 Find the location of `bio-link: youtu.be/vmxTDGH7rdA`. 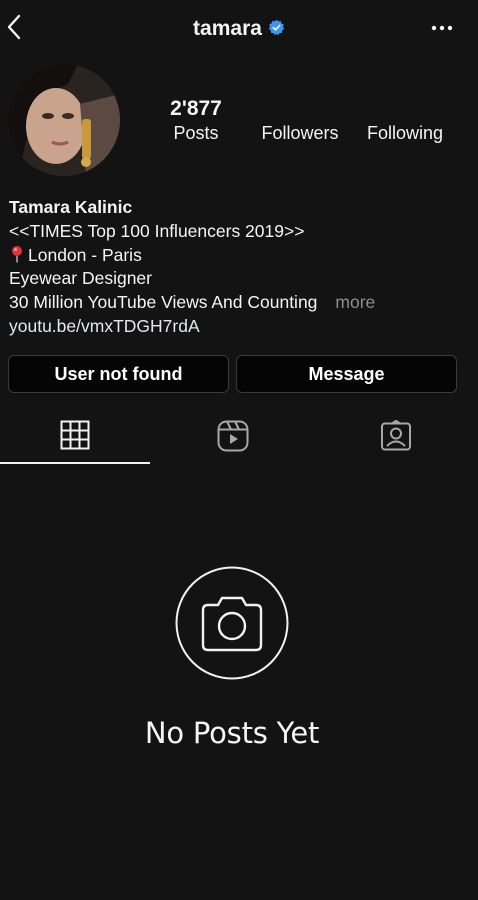

bio-link: youtu.be/vmxTDGH7rdA is located at coordinates (239, 327).